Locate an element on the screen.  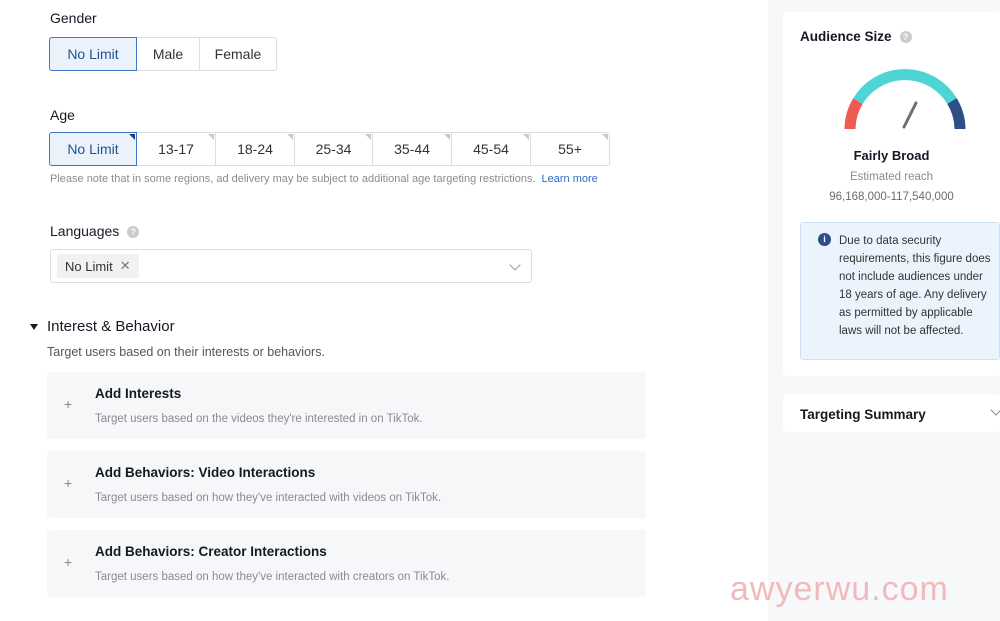
age-option-45-54: 45-54 is located at coordinates (491, 149).